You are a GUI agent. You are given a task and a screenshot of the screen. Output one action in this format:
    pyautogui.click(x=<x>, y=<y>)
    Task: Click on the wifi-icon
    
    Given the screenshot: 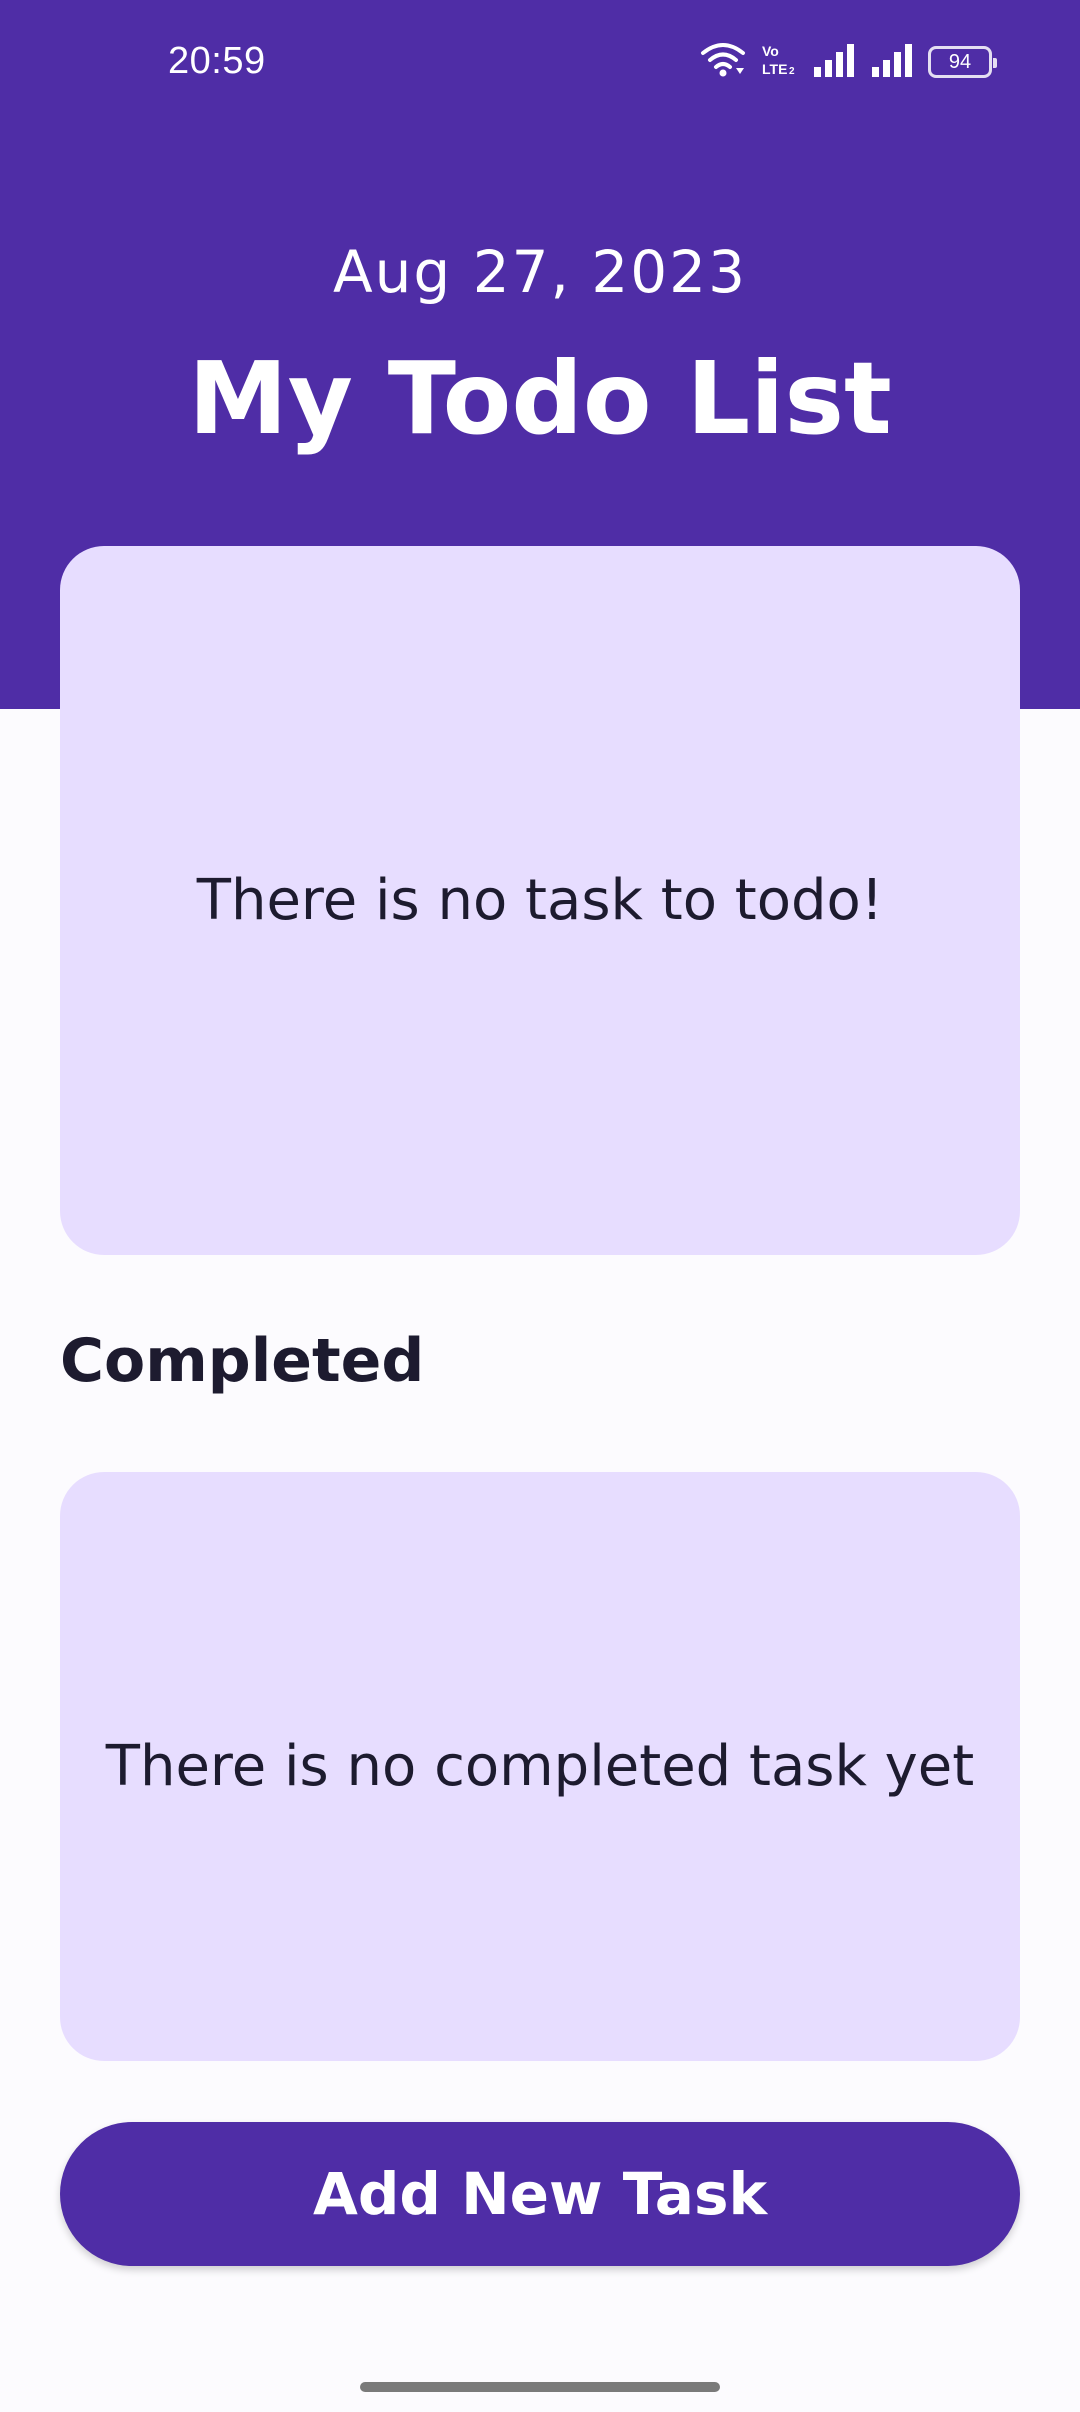 What is the action you would take?
    pyautogui.click(x=723, y=62)
    